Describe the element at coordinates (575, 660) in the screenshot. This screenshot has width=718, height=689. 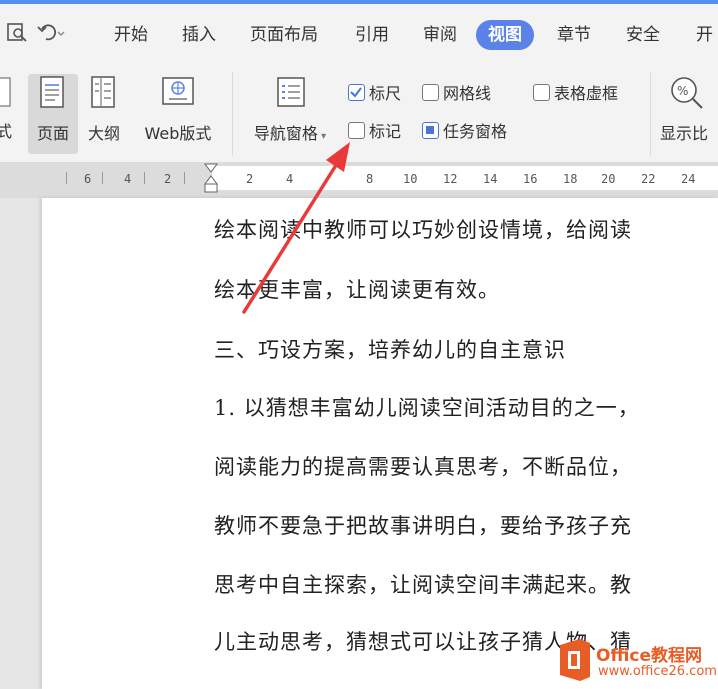
I see `office-logo-icon` at that location.